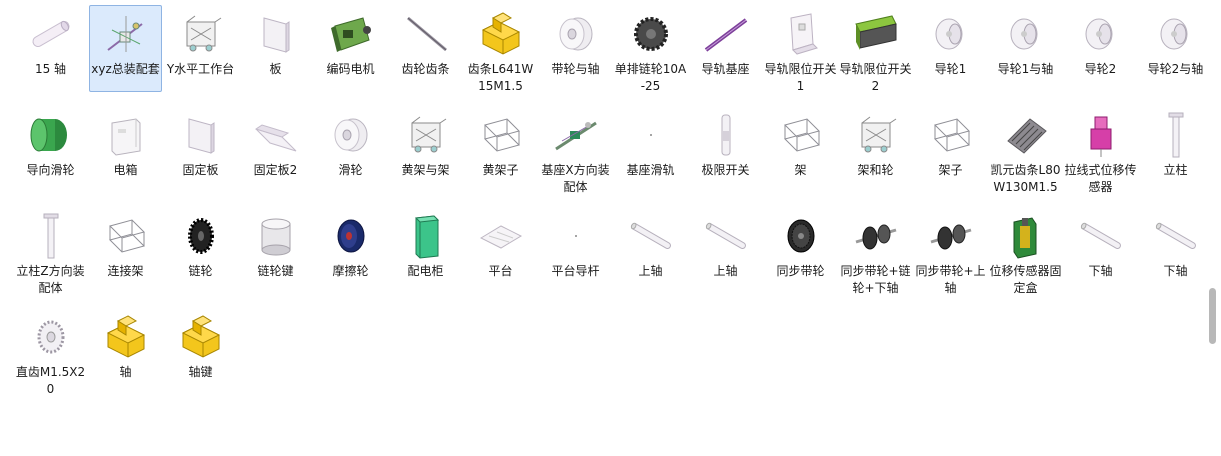 The width and height of the screenshot is (1221, 456). What do you see at coordinates (575, 156) in the screenshot?
I see `file-item: 基座X方向装配体` at bounding box center [575, 156].